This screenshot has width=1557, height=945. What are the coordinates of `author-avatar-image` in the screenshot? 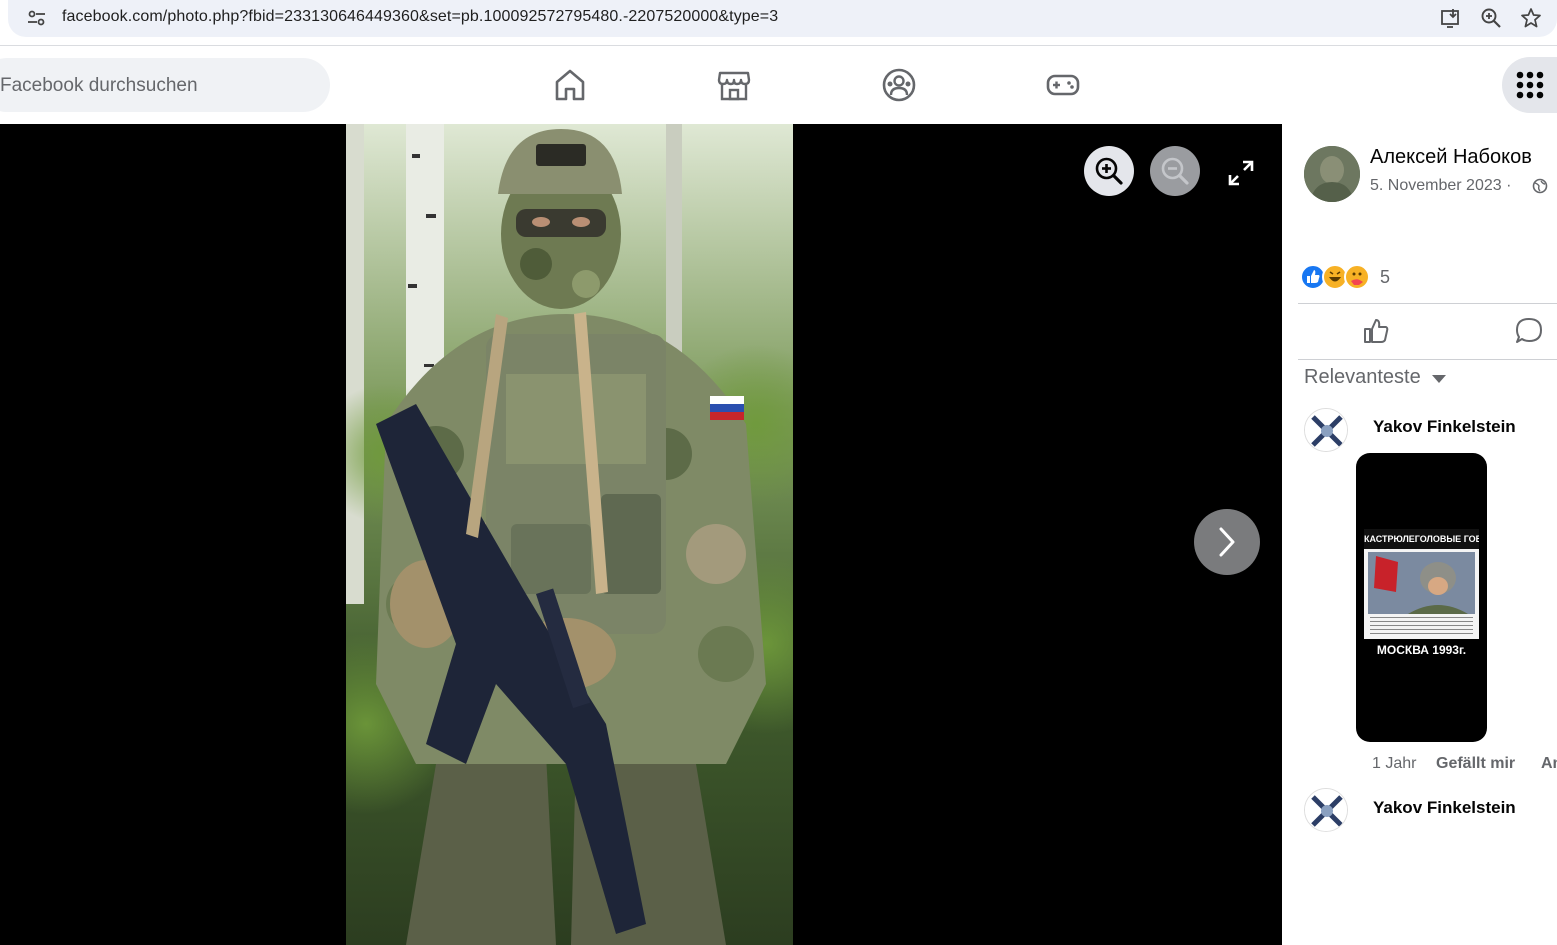 It's located at (1332, 174).